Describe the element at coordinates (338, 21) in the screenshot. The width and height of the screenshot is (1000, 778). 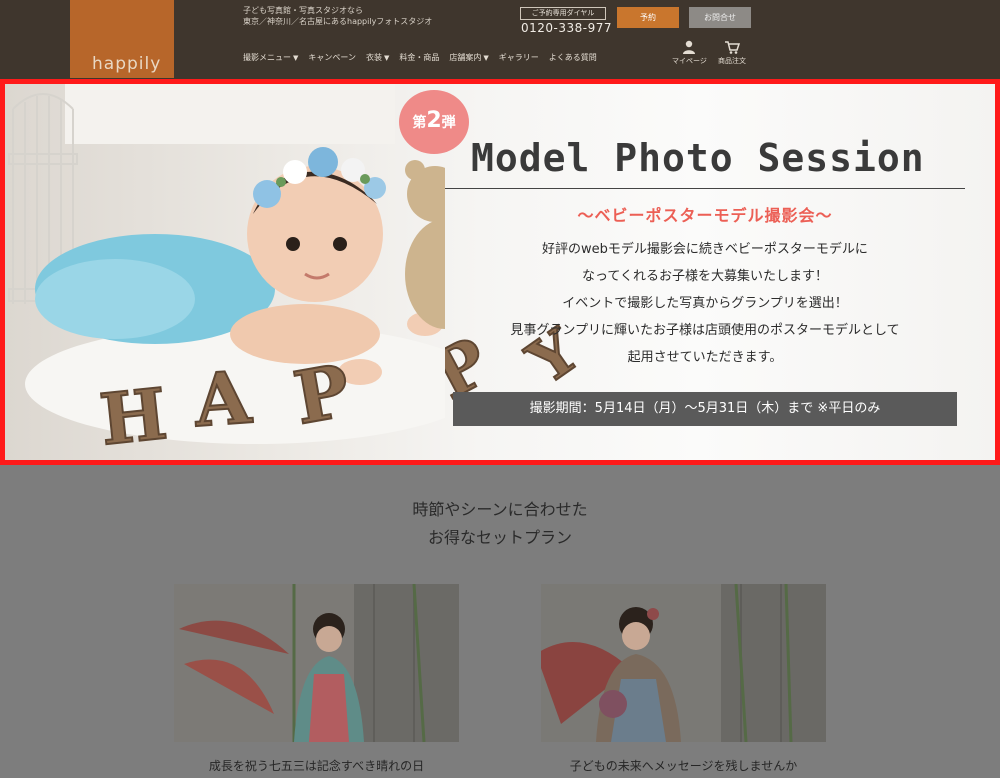
I see `tagline-line-2: 東京／神奈川／名古屋にあるhappilyフォトスタジオ` at that location.